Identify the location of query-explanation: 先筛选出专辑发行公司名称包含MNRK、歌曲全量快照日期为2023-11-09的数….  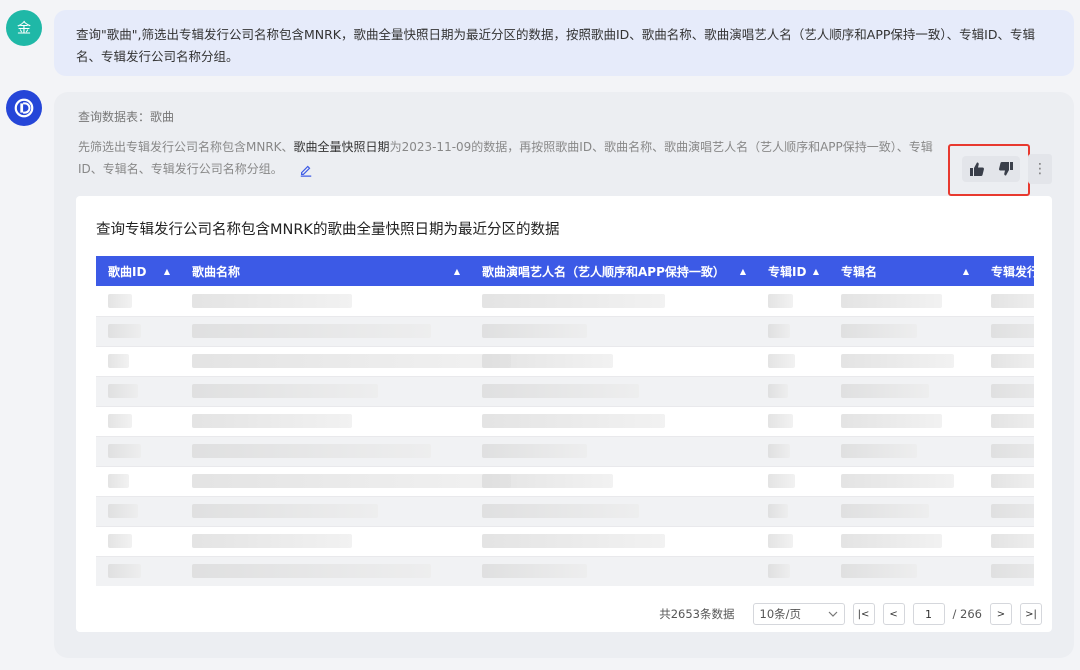
(508, 158).